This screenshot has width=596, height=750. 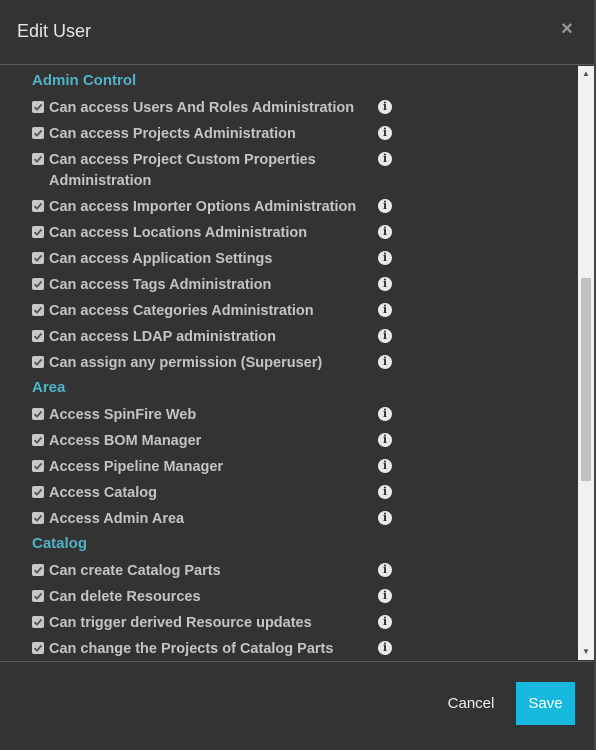 What do you see at coordinates (567, 29) in the screenshot?
I see `close-icon: ×` at bounding box center [567, 29].